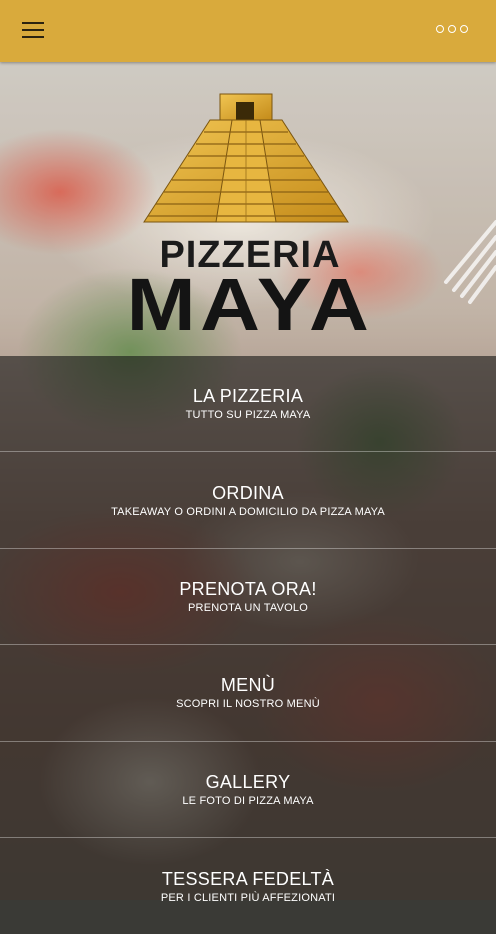  Describe the element at coordinates (248, 588) in the screenshot. I see `menu-item-title: PRENOTA ORA!` at that location.